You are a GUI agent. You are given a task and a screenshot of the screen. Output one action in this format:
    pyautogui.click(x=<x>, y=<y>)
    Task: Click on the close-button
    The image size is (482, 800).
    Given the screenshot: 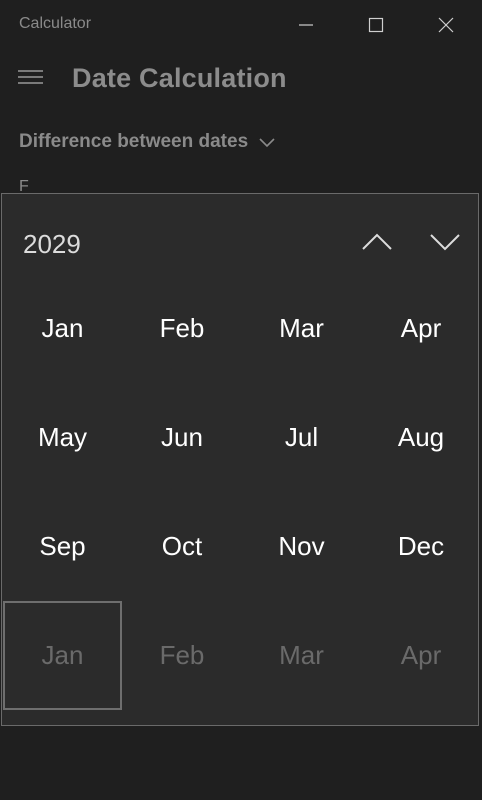 What is the action you would take?
    pyautogui.click(x=446, y=25)
    